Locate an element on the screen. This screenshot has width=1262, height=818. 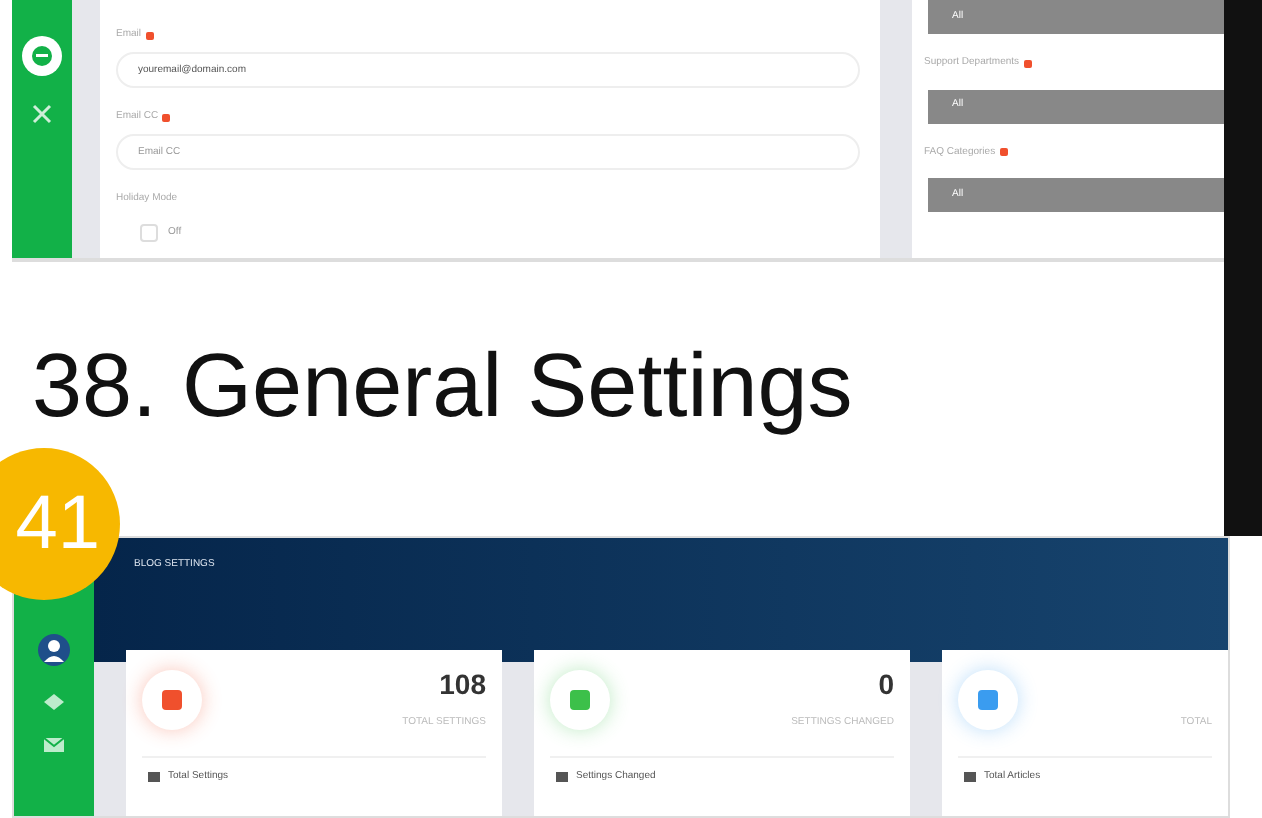
section-heading: 38. General Settings is located at coordinates (442, 386).